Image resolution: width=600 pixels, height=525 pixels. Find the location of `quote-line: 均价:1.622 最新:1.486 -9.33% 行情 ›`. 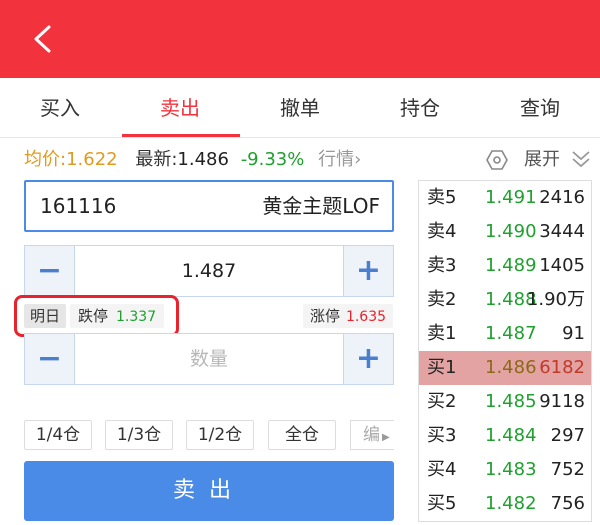

quote-line: 均价:1.622 最新:1.486 -9.33% 行情 › is located at coordinates (192, 160).